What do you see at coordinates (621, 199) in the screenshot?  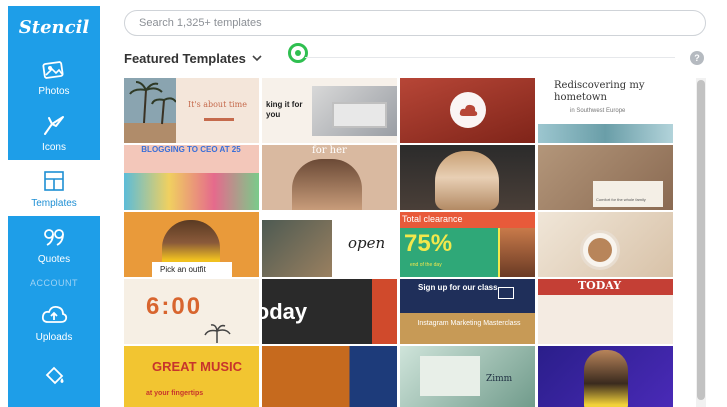 I see `template-text: Comfort for the whole family` at bounding box center [621, 199].